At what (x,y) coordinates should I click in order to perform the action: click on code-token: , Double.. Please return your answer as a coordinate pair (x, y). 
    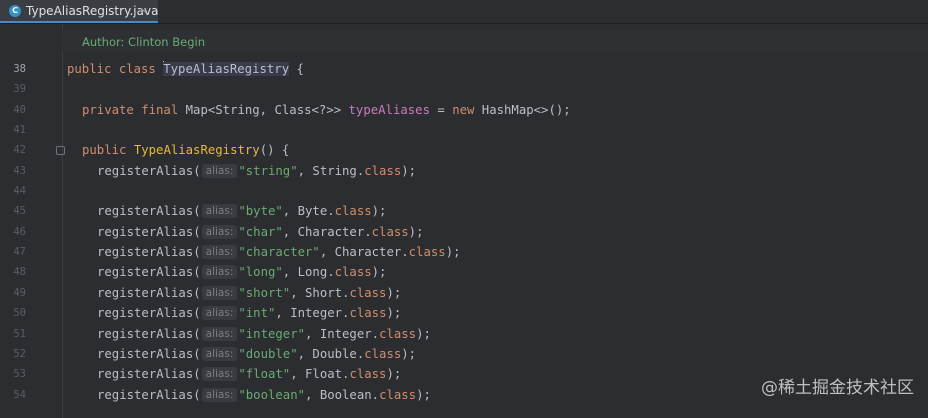
    Looking at the image, I should click on (331, 354).